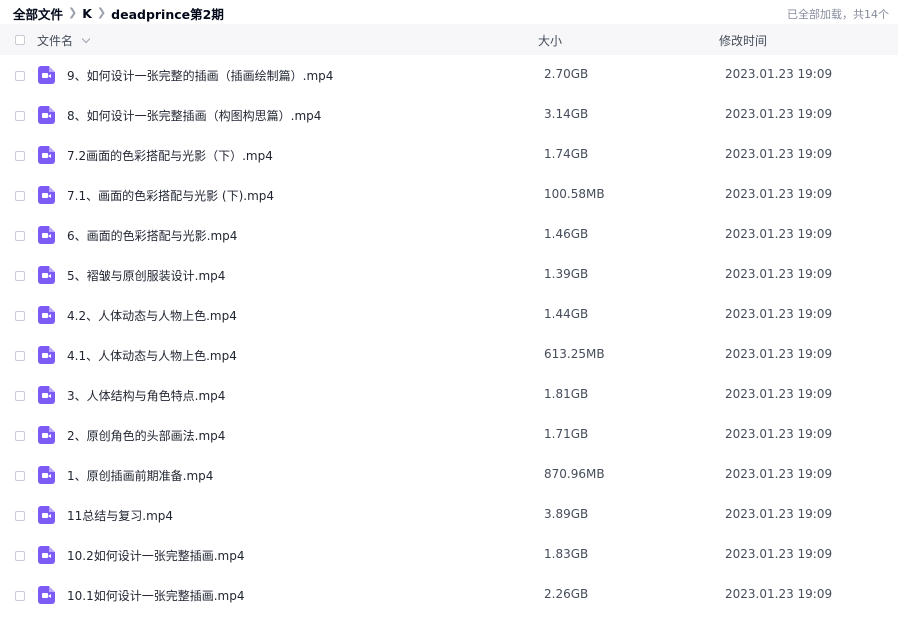 The width and height of the screenshot is (898, 629). Describe the element at coordinates (449, 12) in the screenshot. I see `top-bar: 全部文件 ❯ K ❯ deadprince第2期 已全部加载，共14个` at that location.